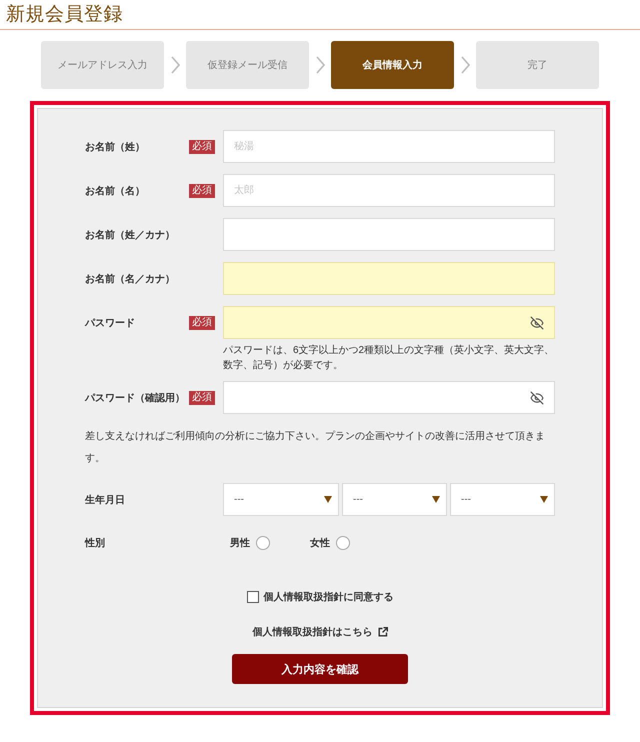 The image size is (640, 742). I want to click on field-label: 性別, so click(95, 543).